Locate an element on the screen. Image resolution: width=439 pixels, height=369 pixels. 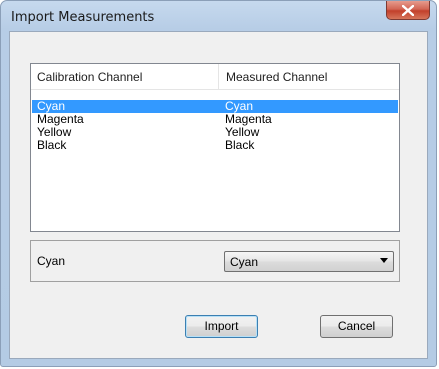
dialog-title: Import Measurements is located at coordinates (83, 17).